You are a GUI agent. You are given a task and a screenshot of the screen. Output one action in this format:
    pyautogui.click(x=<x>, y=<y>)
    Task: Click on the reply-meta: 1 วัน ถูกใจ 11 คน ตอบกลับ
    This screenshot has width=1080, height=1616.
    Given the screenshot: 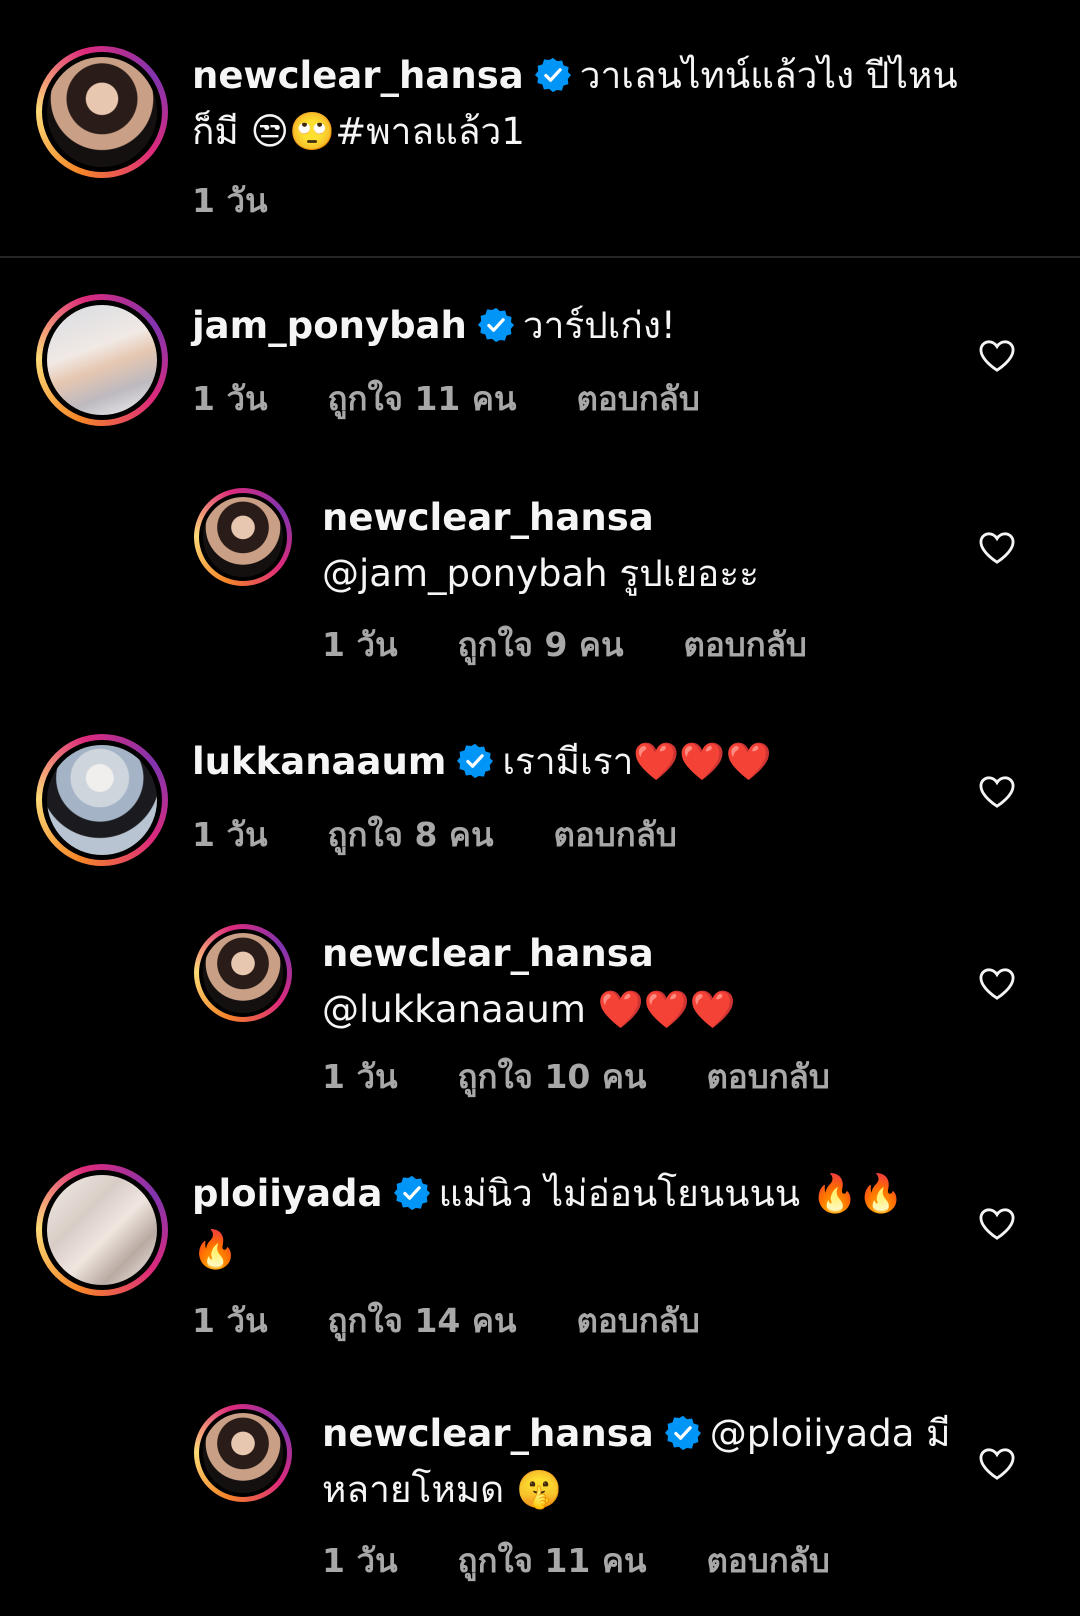 What is the action you would take?
    pyautogui.click(x=576, y=1560)
    